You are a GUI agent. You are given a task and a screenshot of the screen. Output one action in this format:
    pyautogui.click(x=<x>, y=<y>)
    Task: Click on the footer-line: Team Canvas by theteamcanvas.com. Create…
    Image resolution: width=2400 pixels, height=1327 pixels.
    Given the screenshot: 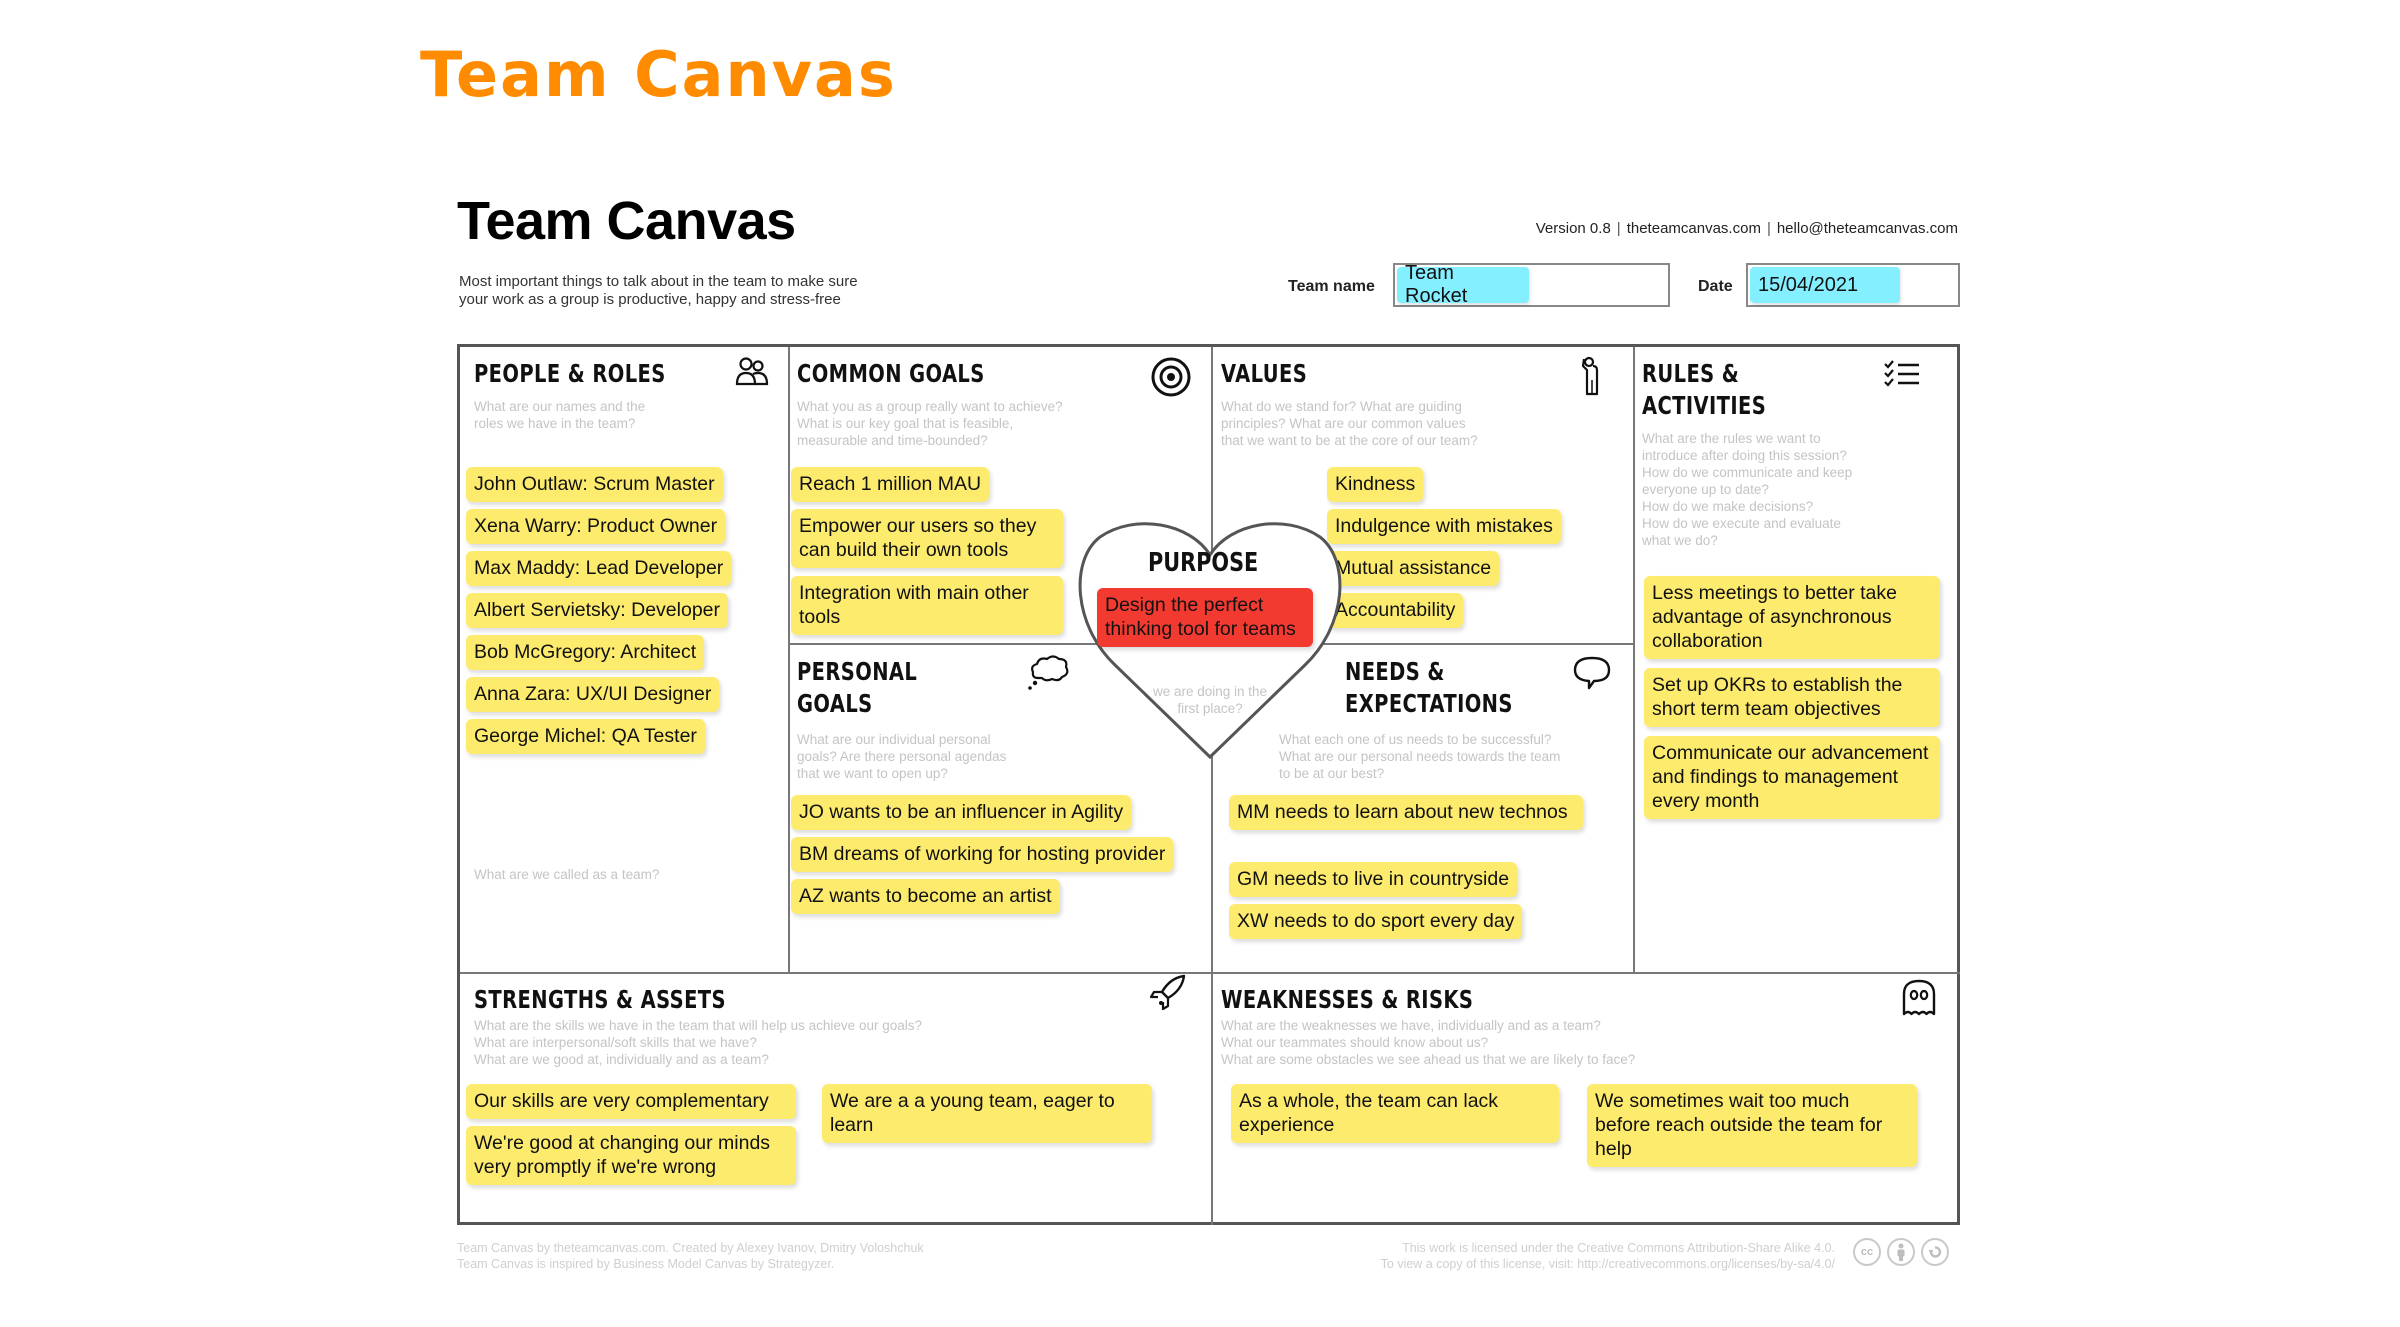 What is the action you would take?
    pyautogui.click(x=690, y=1248)
    